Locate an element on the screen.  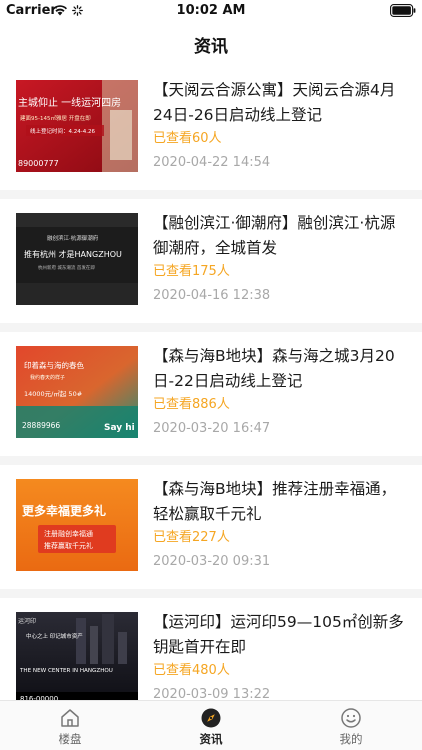
tab-label: 楼盘 is located at coordinates (70, 739).